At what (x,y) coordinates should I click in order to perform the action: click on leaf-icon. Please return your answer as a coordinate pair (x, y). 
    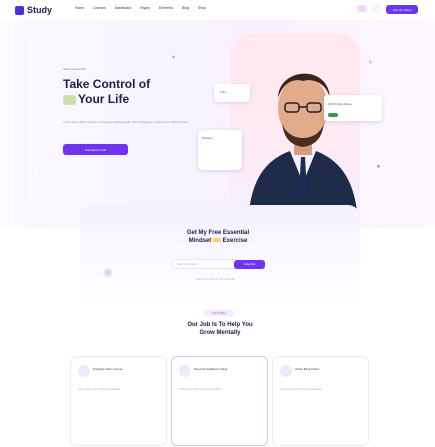
    Looking at the image, I should click on (69, 99).